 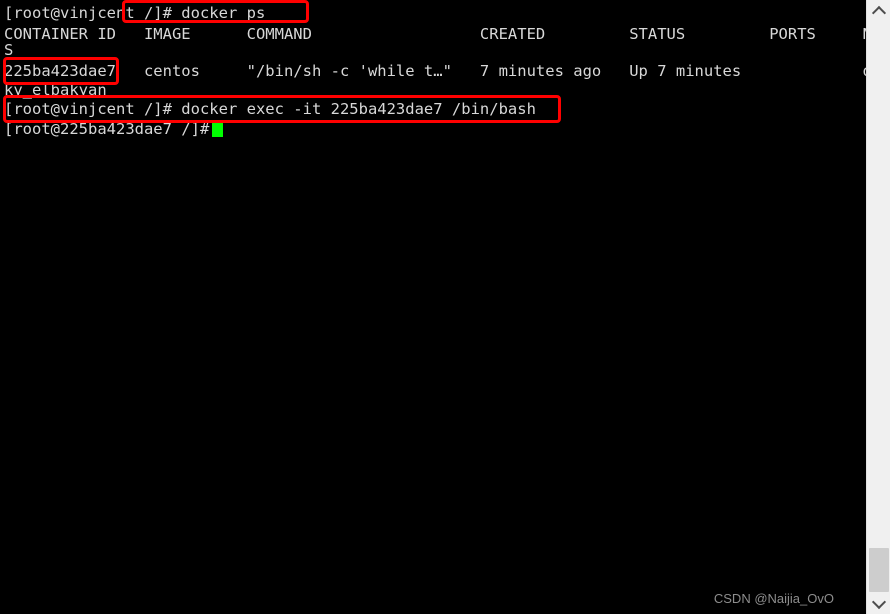 I want to click on scrollbar-thumb, so click(x=879, y=570).